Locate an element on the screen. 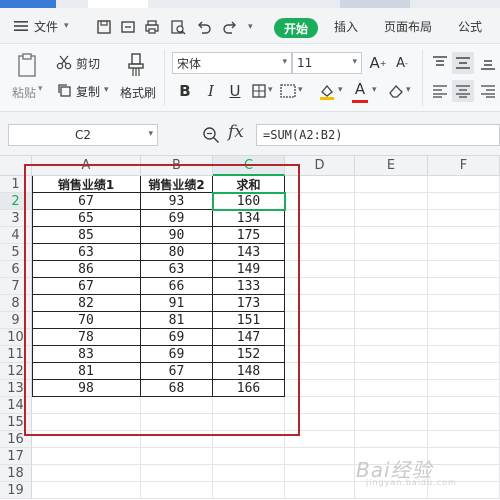 This screenshot has height=500, width=500. copy-icon is located at coordinates (64, 90).